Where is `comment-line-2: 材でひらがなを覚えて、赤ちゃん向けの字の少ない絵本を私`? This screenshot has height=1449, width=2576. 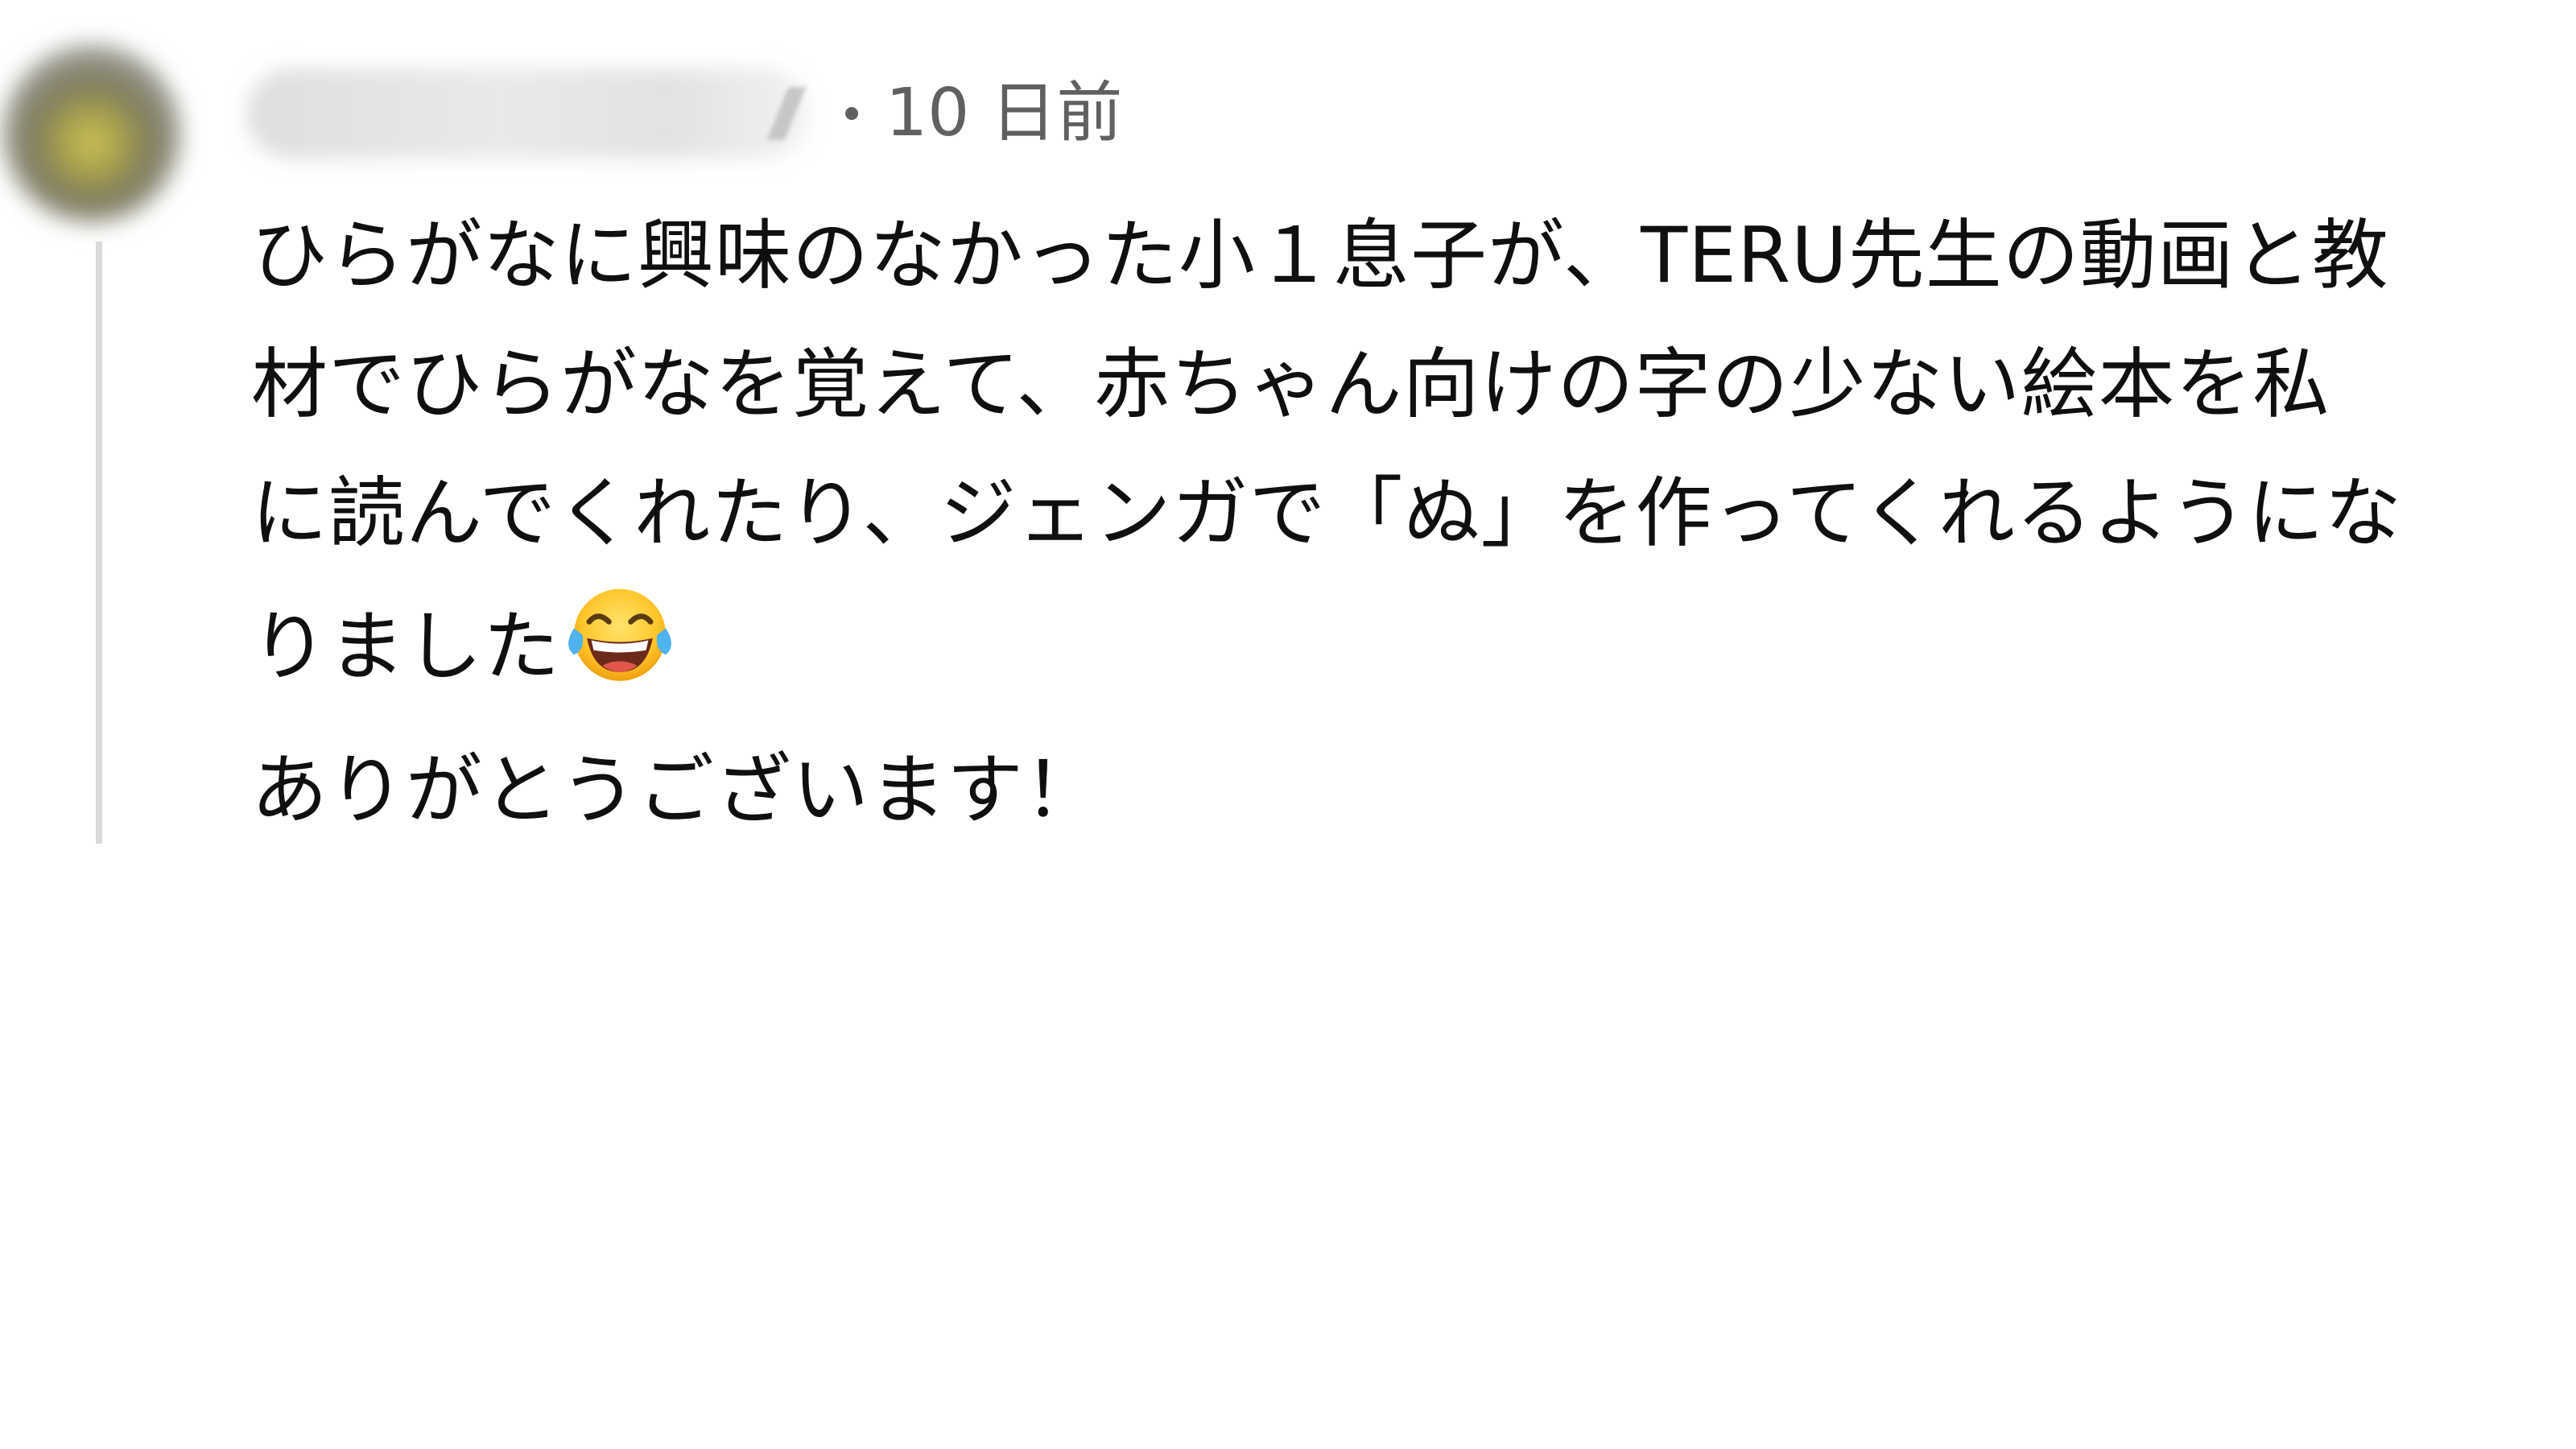
comment-line-2: 材でひらがなを覚えて、赤ちゃん向けの字の少ない絵本を私 is located at coordinates (1290, 385).